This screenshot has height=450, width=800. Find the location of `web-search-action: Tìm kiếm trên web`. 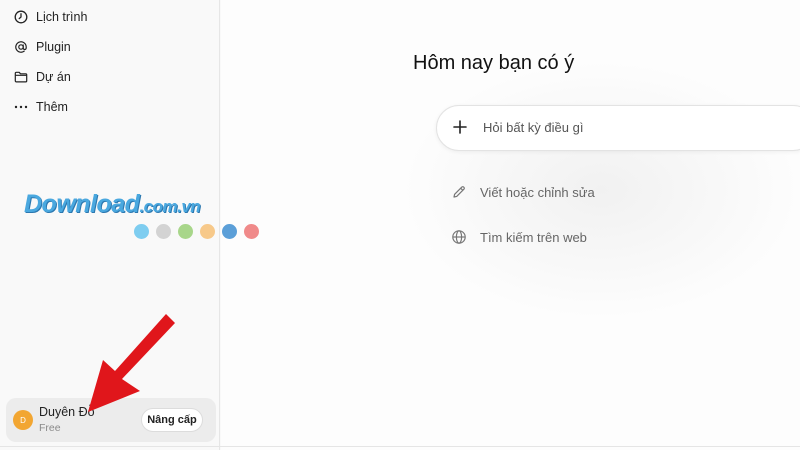

web-search-action: Tìm kiếm trên web is located at coordinates (519, 237).